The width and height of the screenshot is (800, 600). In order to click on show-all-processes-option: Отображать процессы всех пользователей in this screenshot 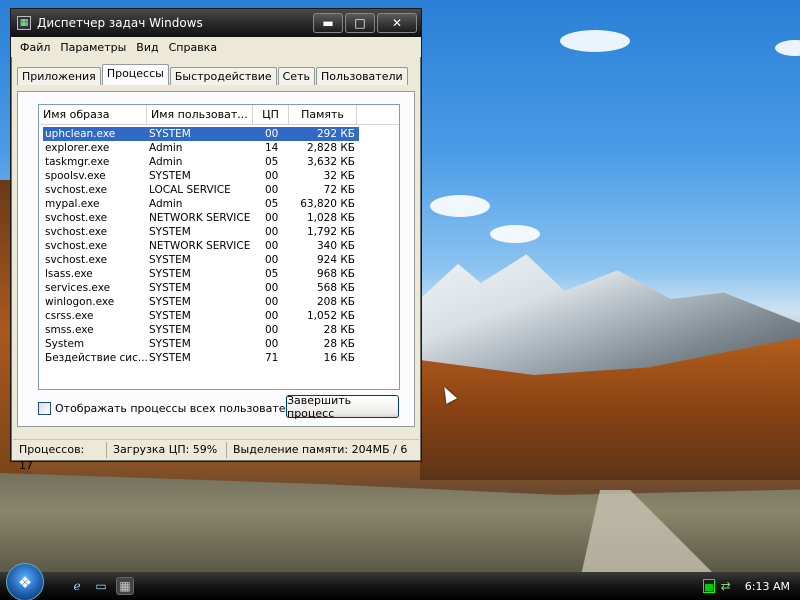, I will do `click(172, 408)`.